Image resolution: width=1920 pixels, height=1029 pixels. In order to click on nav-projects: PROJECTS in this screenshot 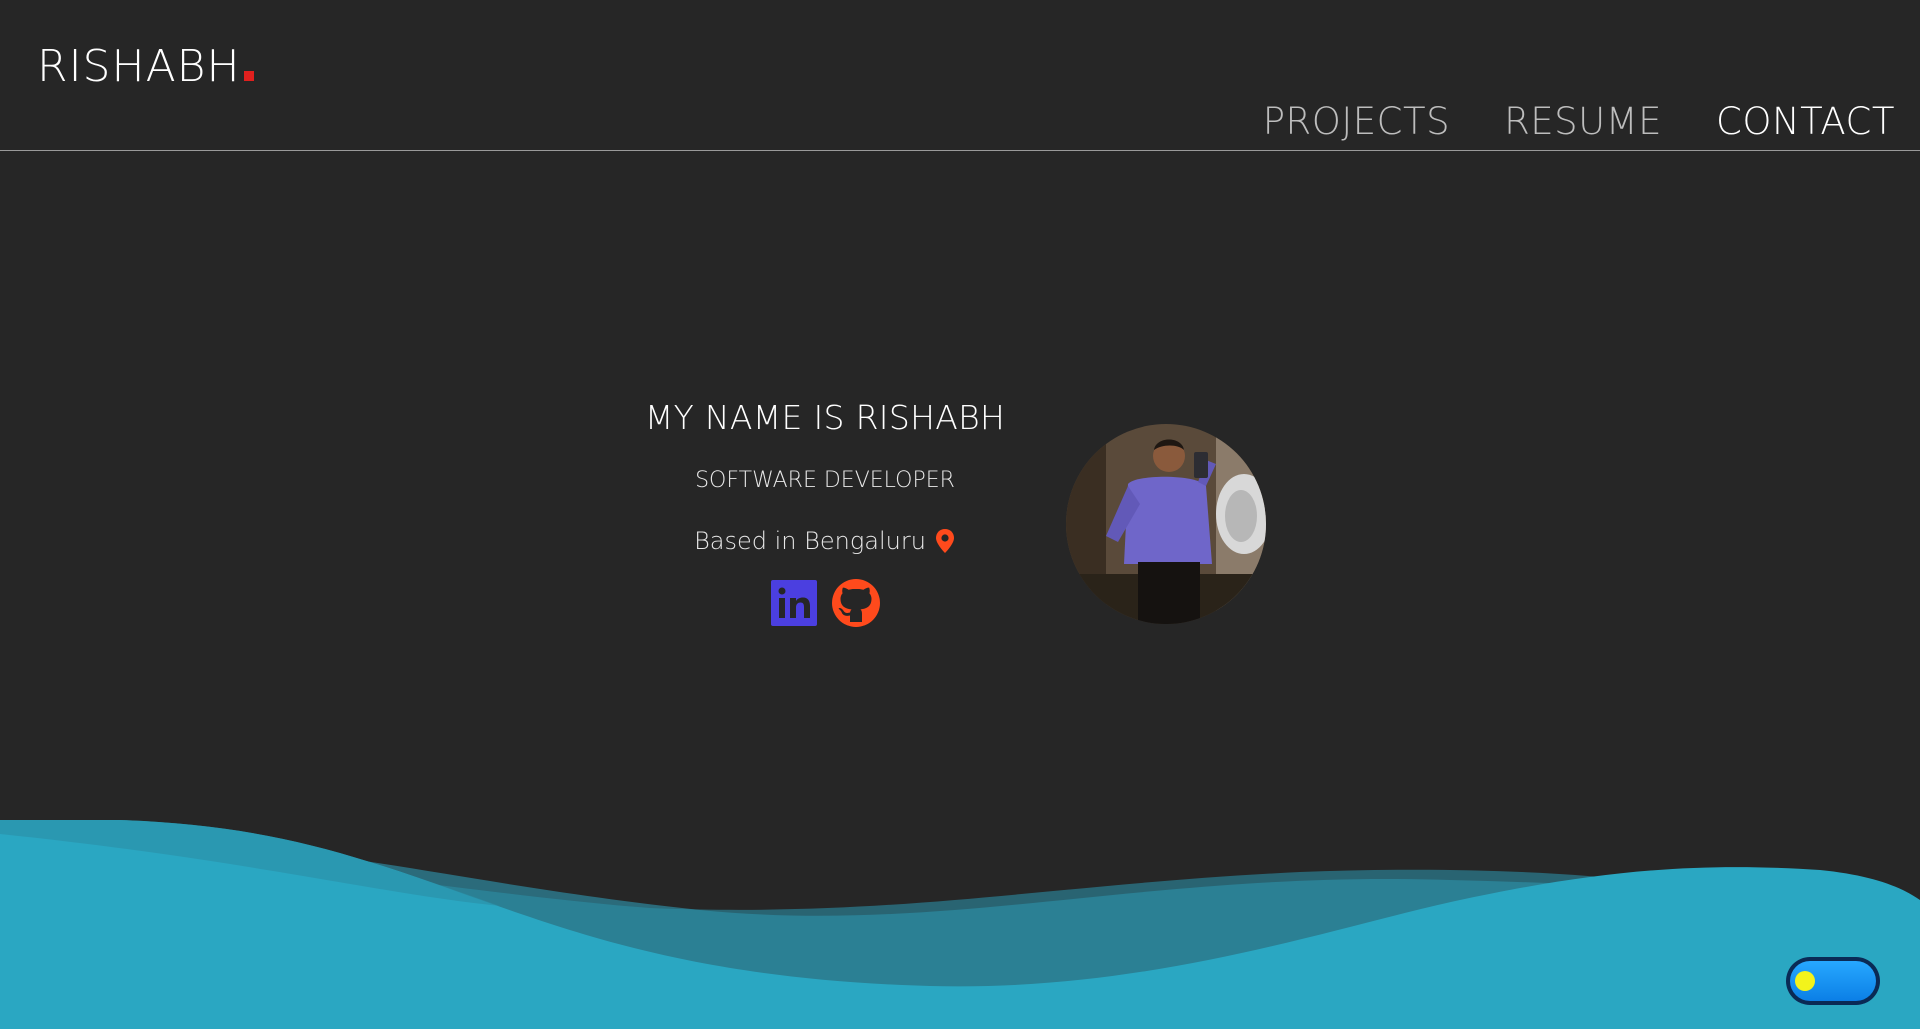, I will do `click(1356, 122)`.